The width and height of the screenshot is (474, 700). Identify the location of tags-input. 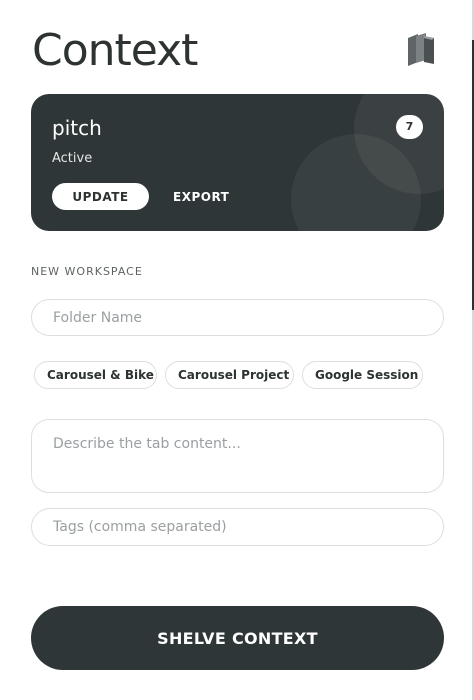
(237, 527).